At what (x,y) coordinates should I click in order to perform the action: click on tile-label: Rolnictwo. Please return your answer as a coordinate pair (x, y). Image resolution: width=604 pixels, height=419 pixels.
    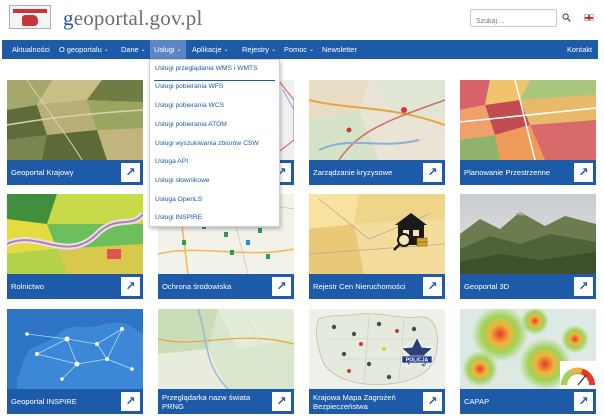
    Looking at the image, I should click on (27, 286).